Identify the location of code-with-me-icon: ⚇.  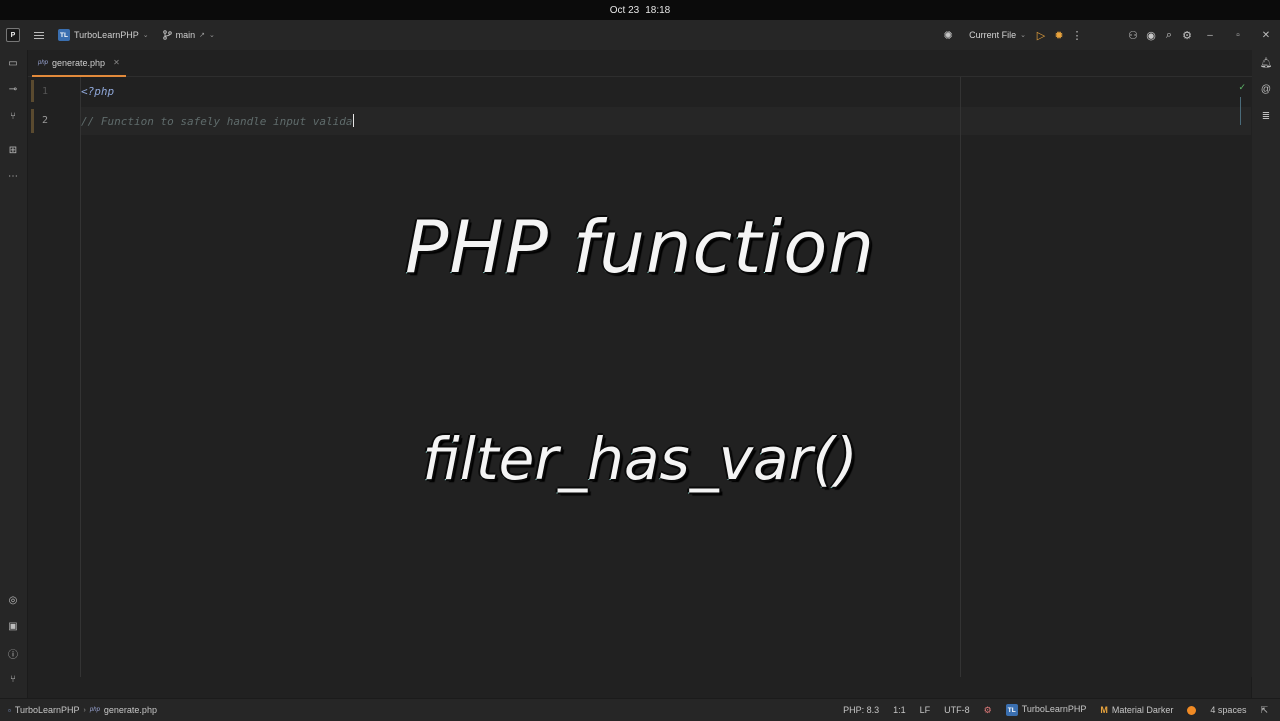
(1133, 35).